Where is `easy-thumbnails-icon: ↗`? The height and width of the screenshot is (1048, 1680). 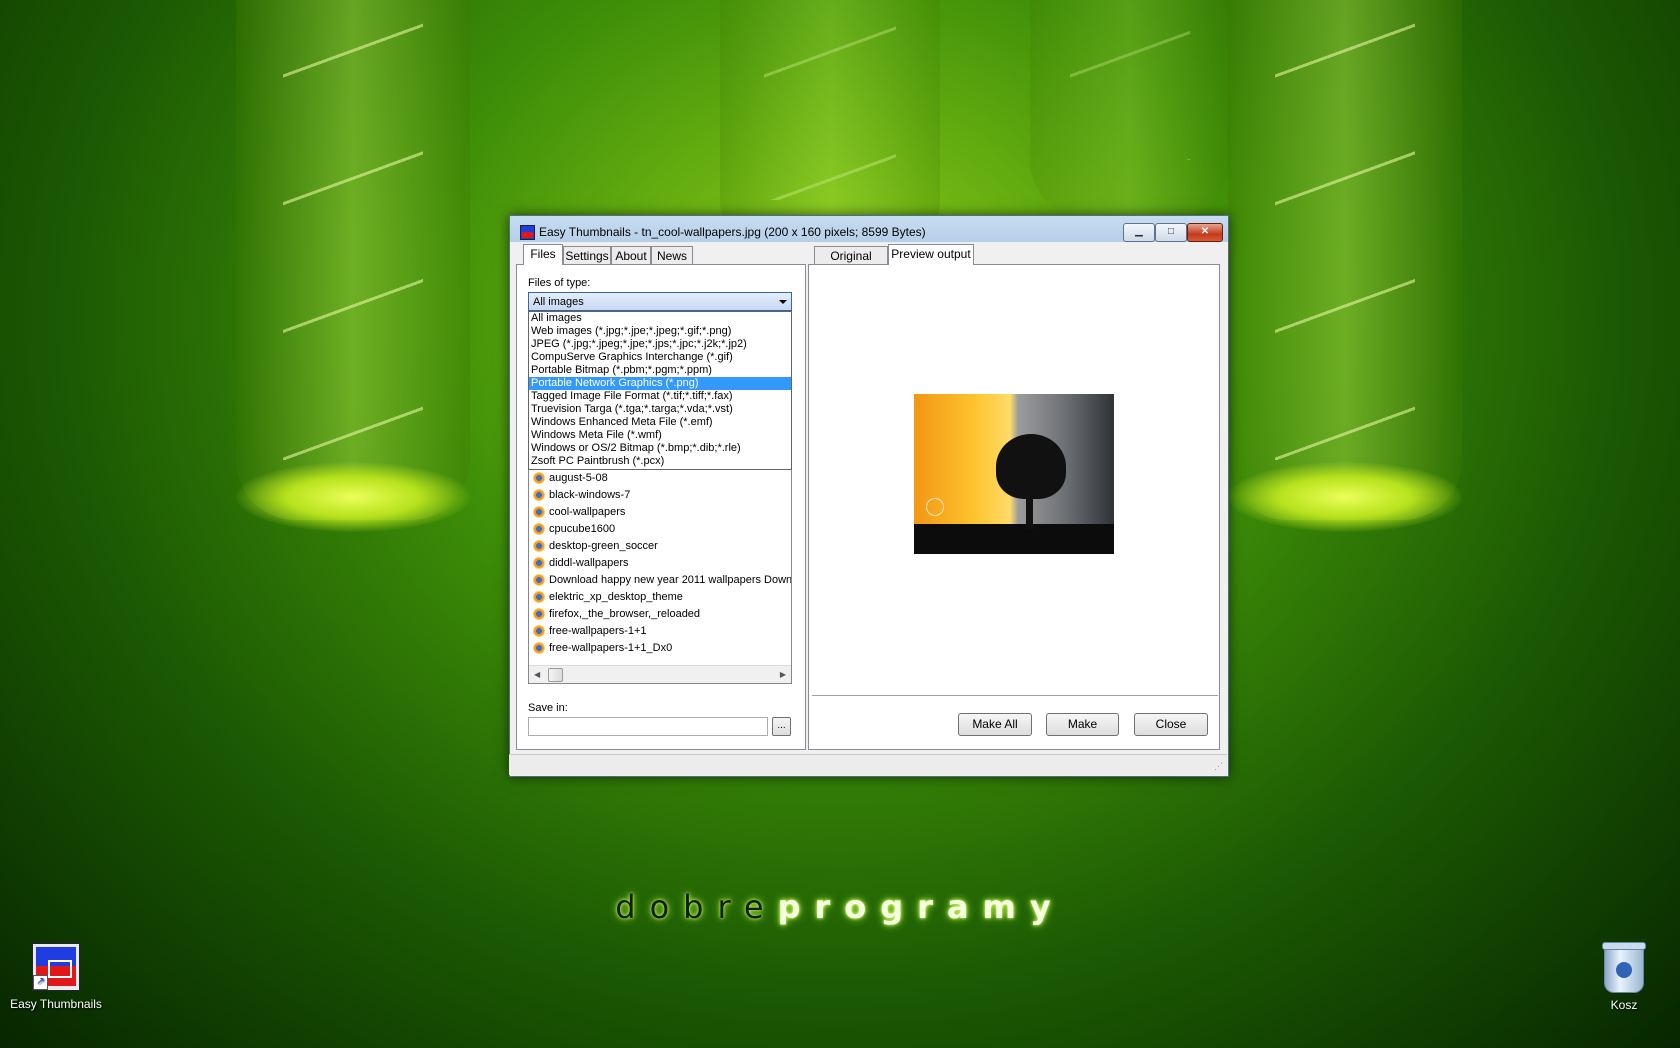
easy-thumbnails-icon: ↗ is located at coordinates (56, 967).